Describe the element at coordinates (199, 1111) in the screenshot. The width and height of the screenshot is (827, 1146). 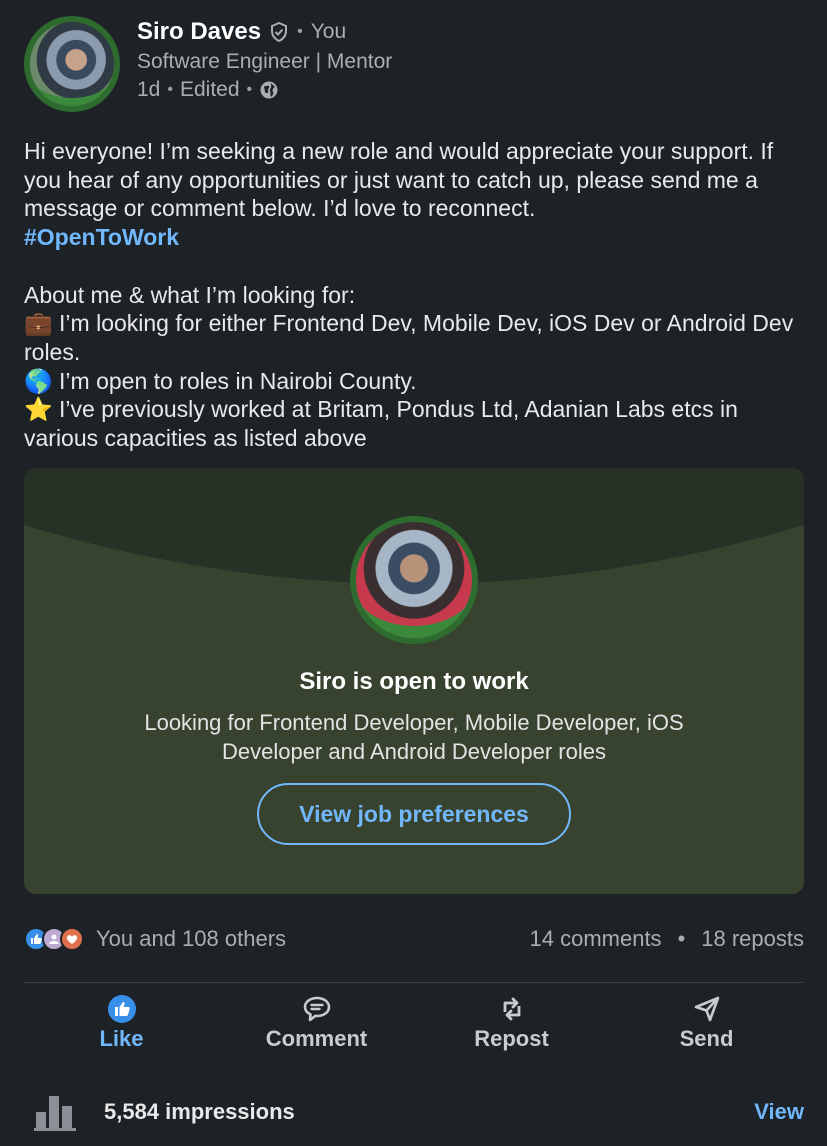
I see `impressions-count: 5,584 impressions` at that location.